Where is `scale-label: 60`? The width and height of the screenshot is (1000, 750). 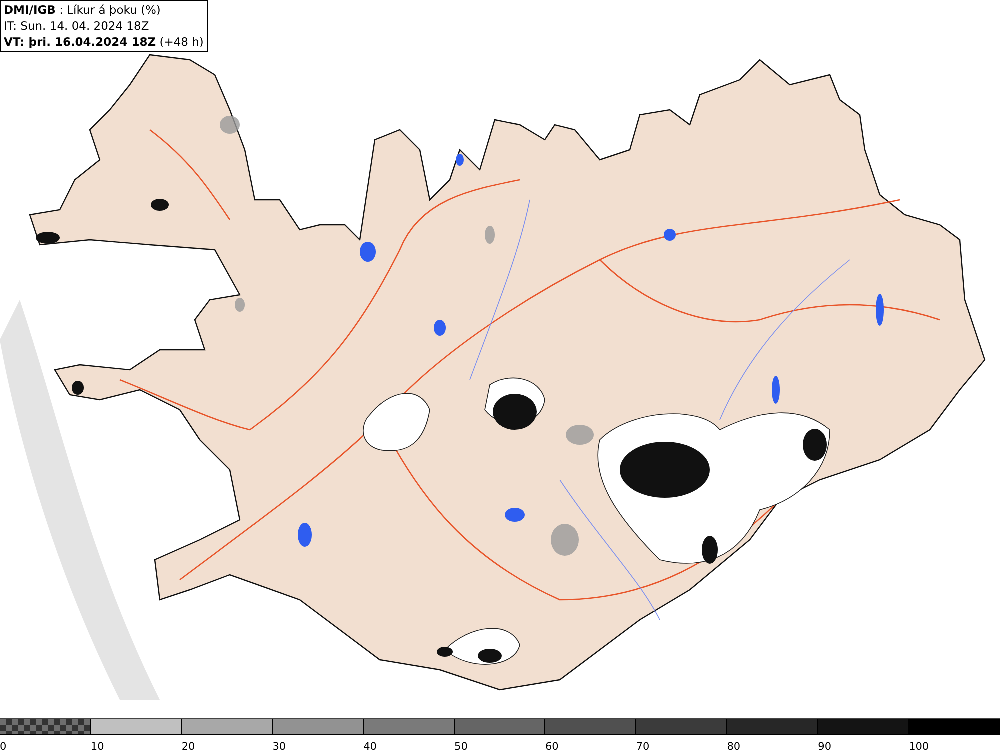
scale-label: 60 is located at coordinates (552, 745).